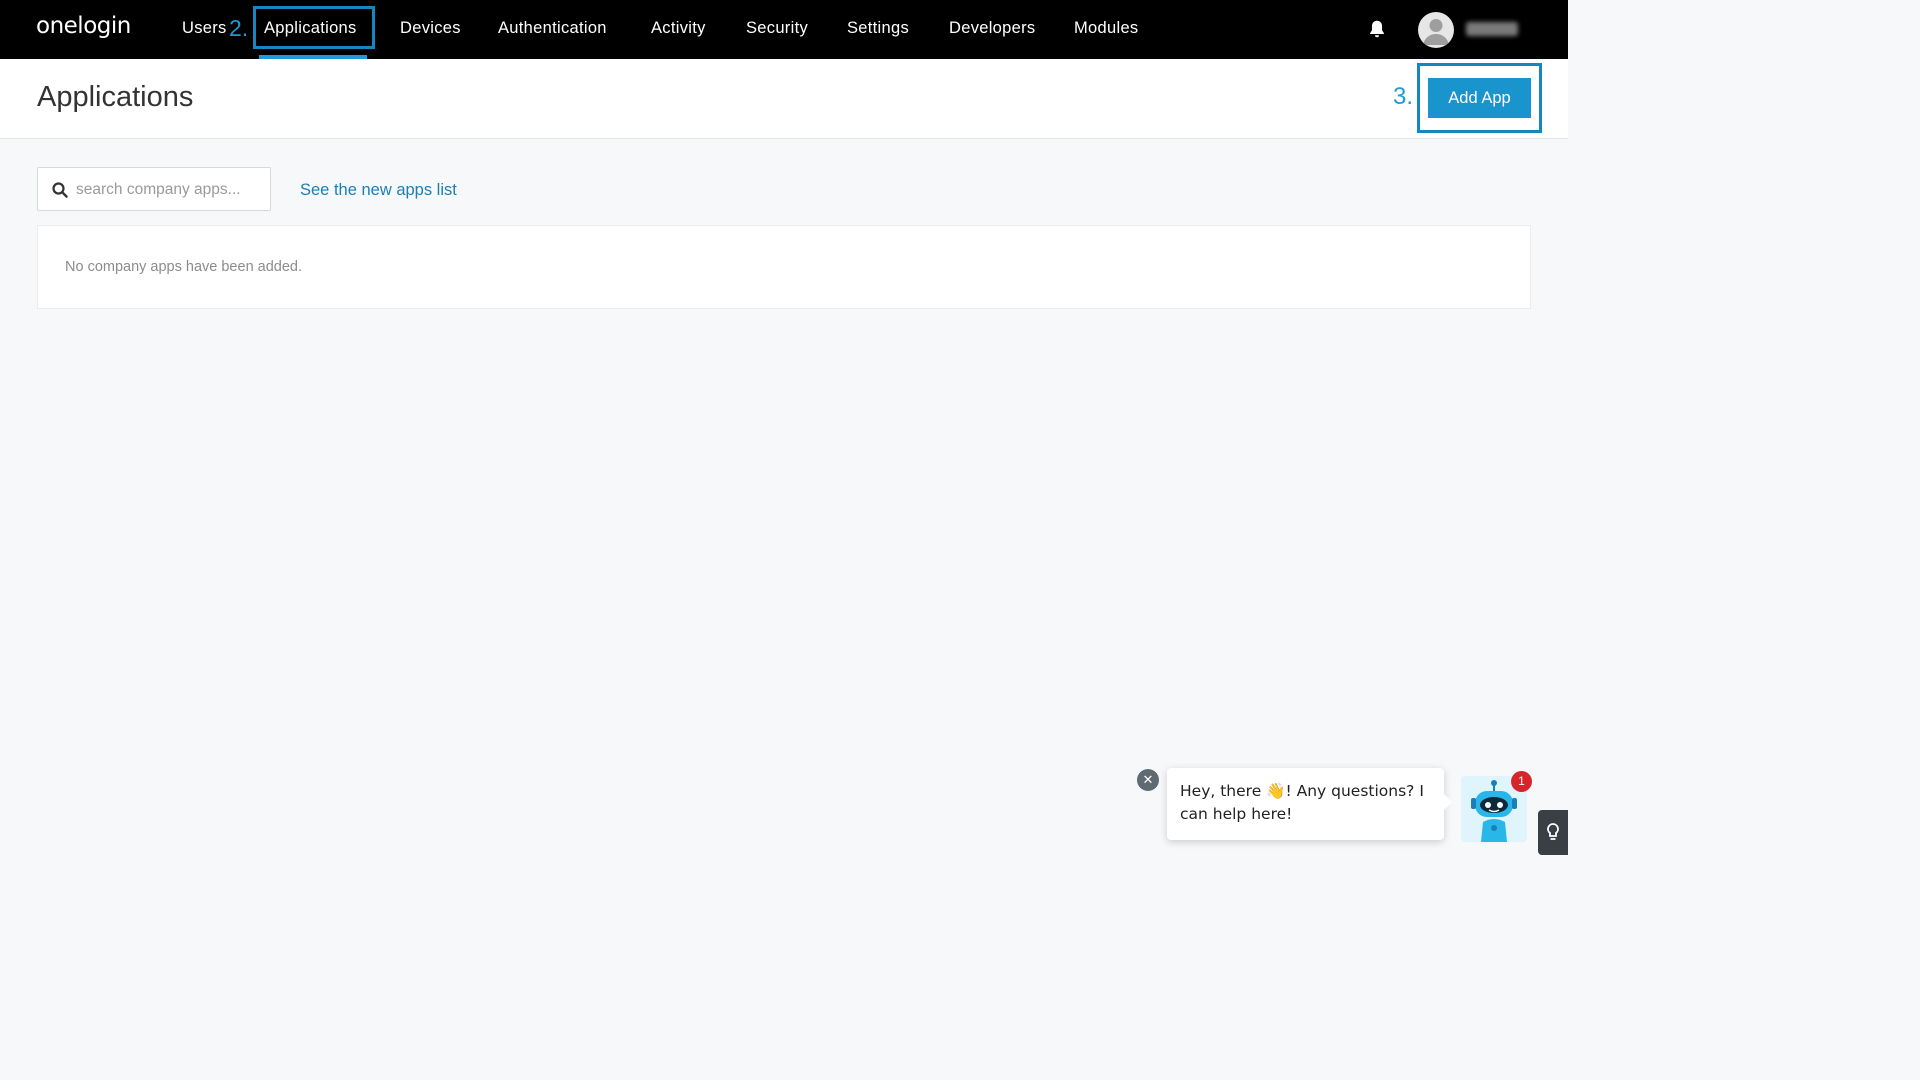 This screenshot has width=1920, height=1080. What do you see at coordinates (1276, 791) in the screenshot?
I see `waving-hand-icon: 👋` at bounding box center [1276, 791].